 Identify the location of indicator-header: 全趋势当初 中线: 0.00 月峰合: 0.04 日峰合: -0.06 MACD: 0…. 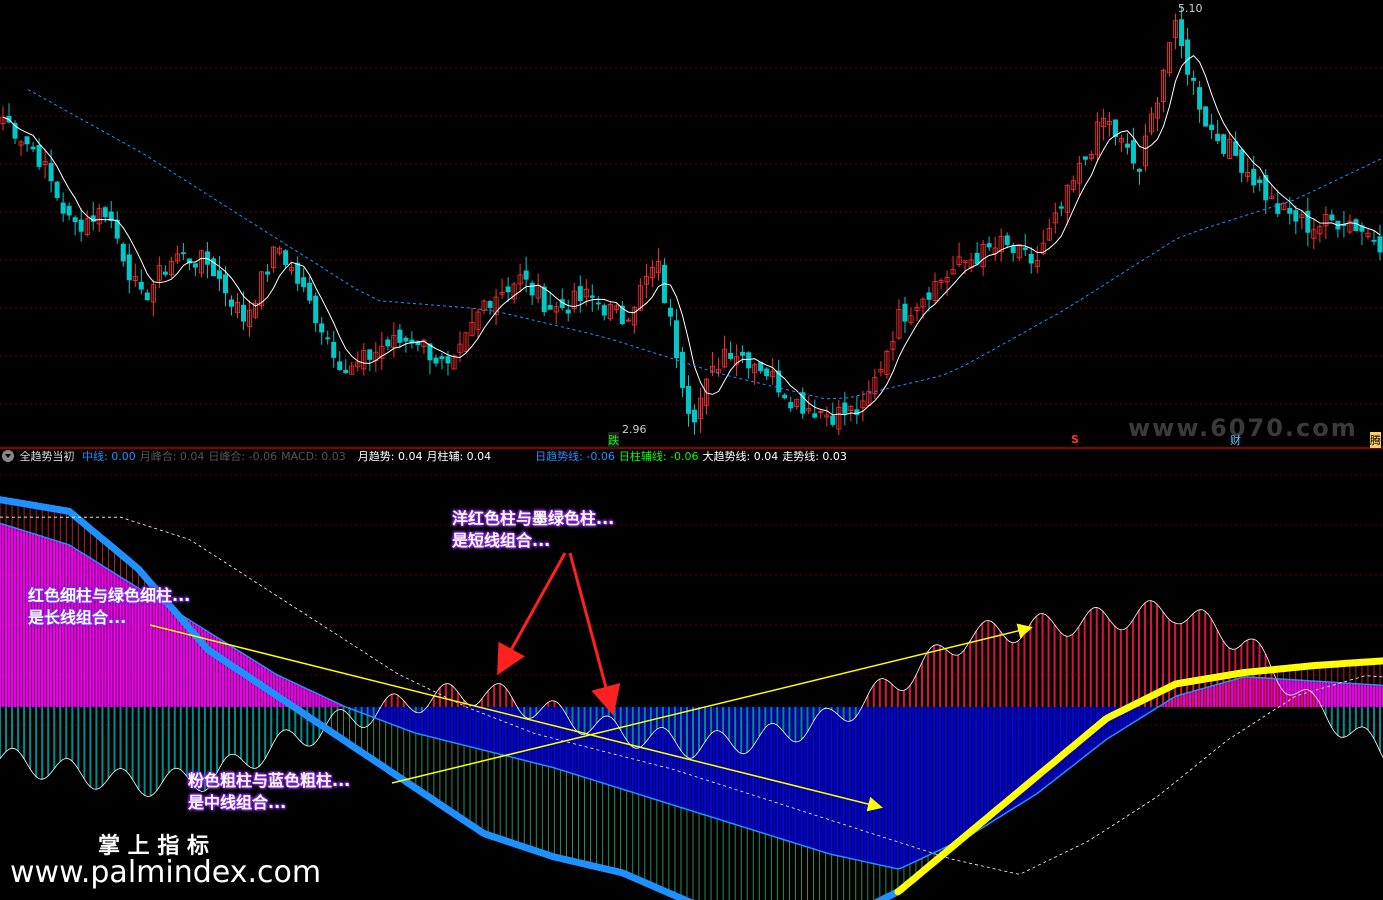
(691, 457).